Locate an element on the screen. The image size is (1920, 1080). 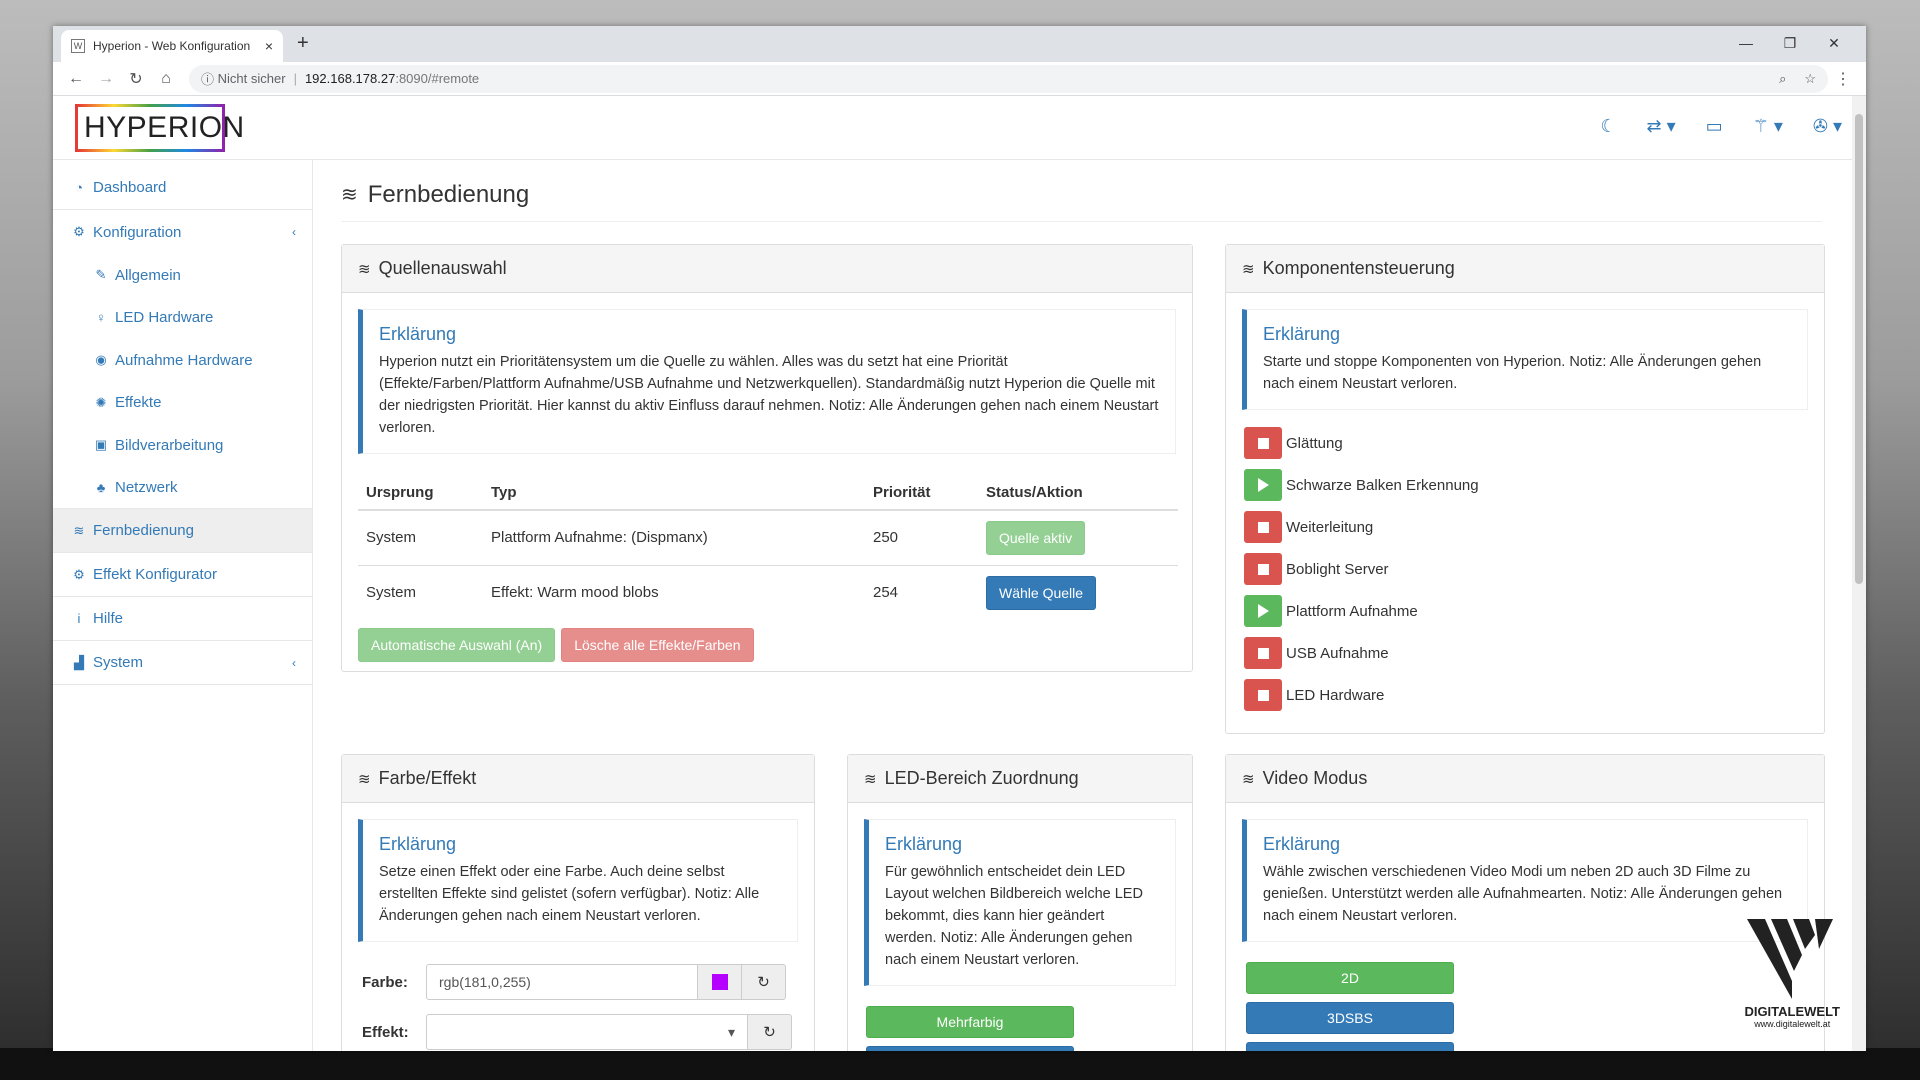
info-icon: i is located at coordinates (79, 618).